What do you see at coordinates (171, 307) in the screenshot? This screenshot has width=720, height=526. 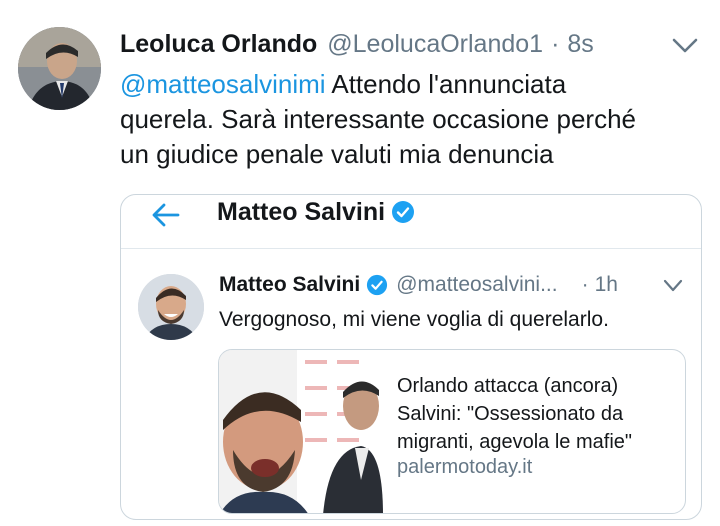 I see `quoted-avatar` at bounding box center [171, 307].